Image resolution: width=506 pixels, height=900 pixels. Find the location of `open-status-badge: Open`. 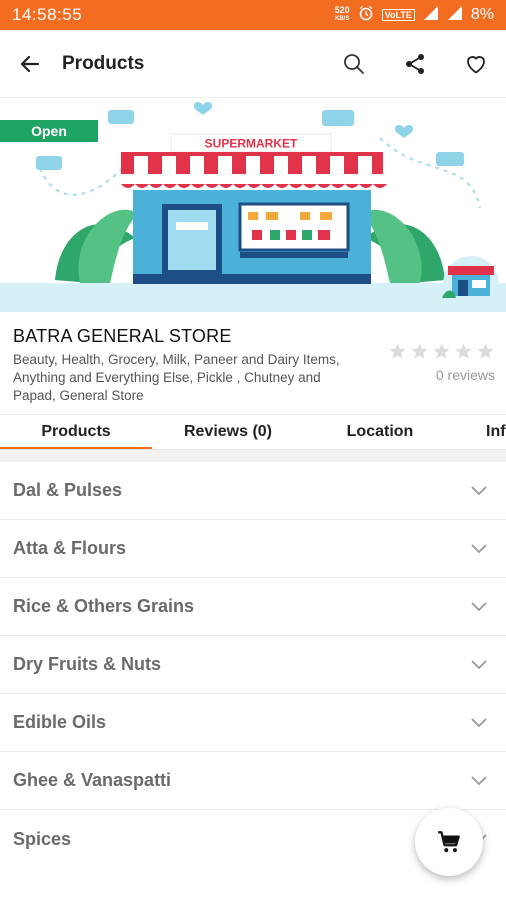

open-status-badge: Open is located at coordinates (49, 131).